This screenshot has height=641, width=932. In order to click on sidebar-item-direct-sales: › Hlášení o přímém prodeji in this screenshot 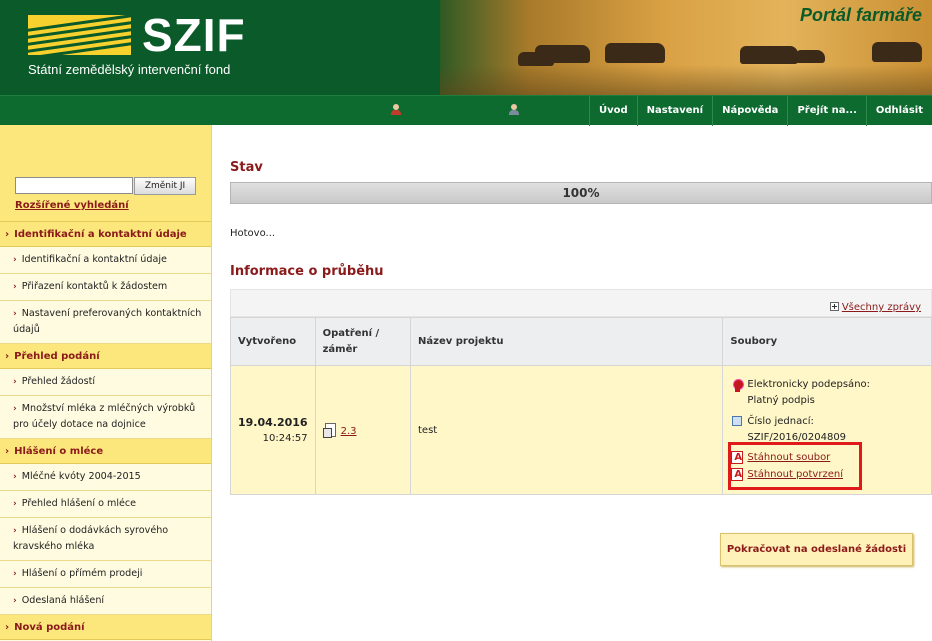, I will do `click(105, 574)`.